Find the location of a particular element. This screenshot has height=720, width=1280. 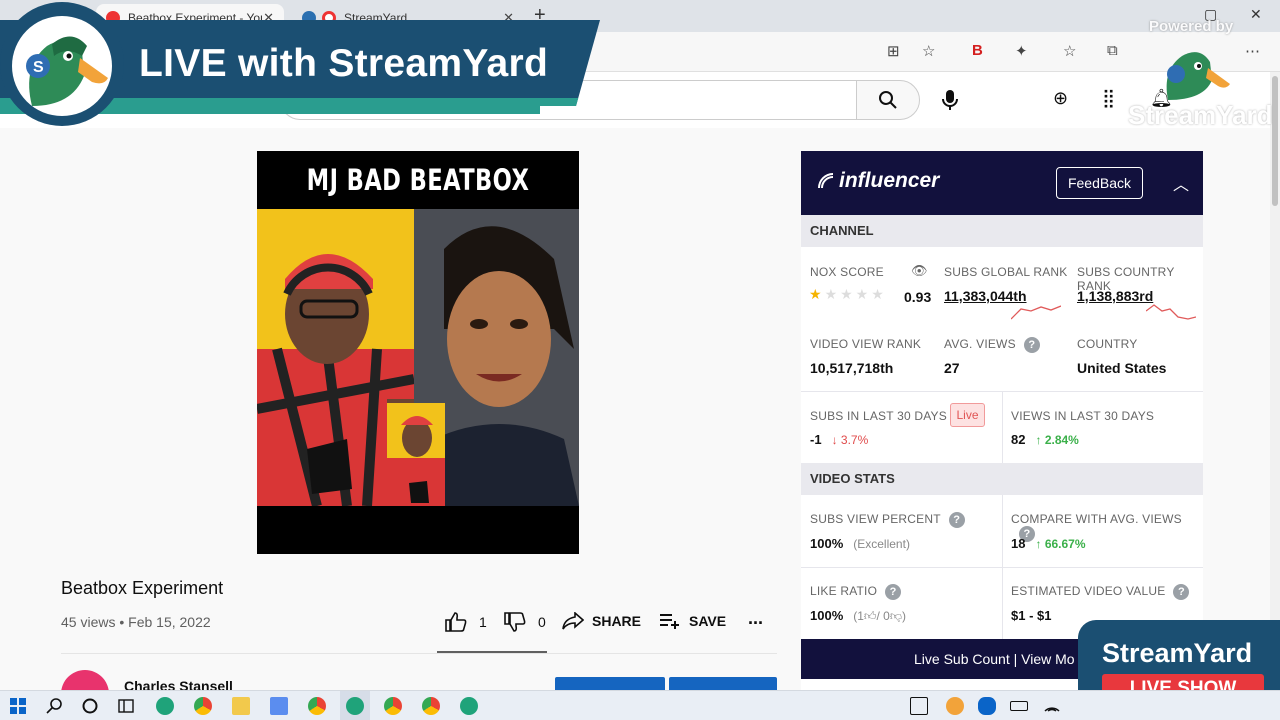

window-close-icon: ✕ is located at coordinates (1256, 14).